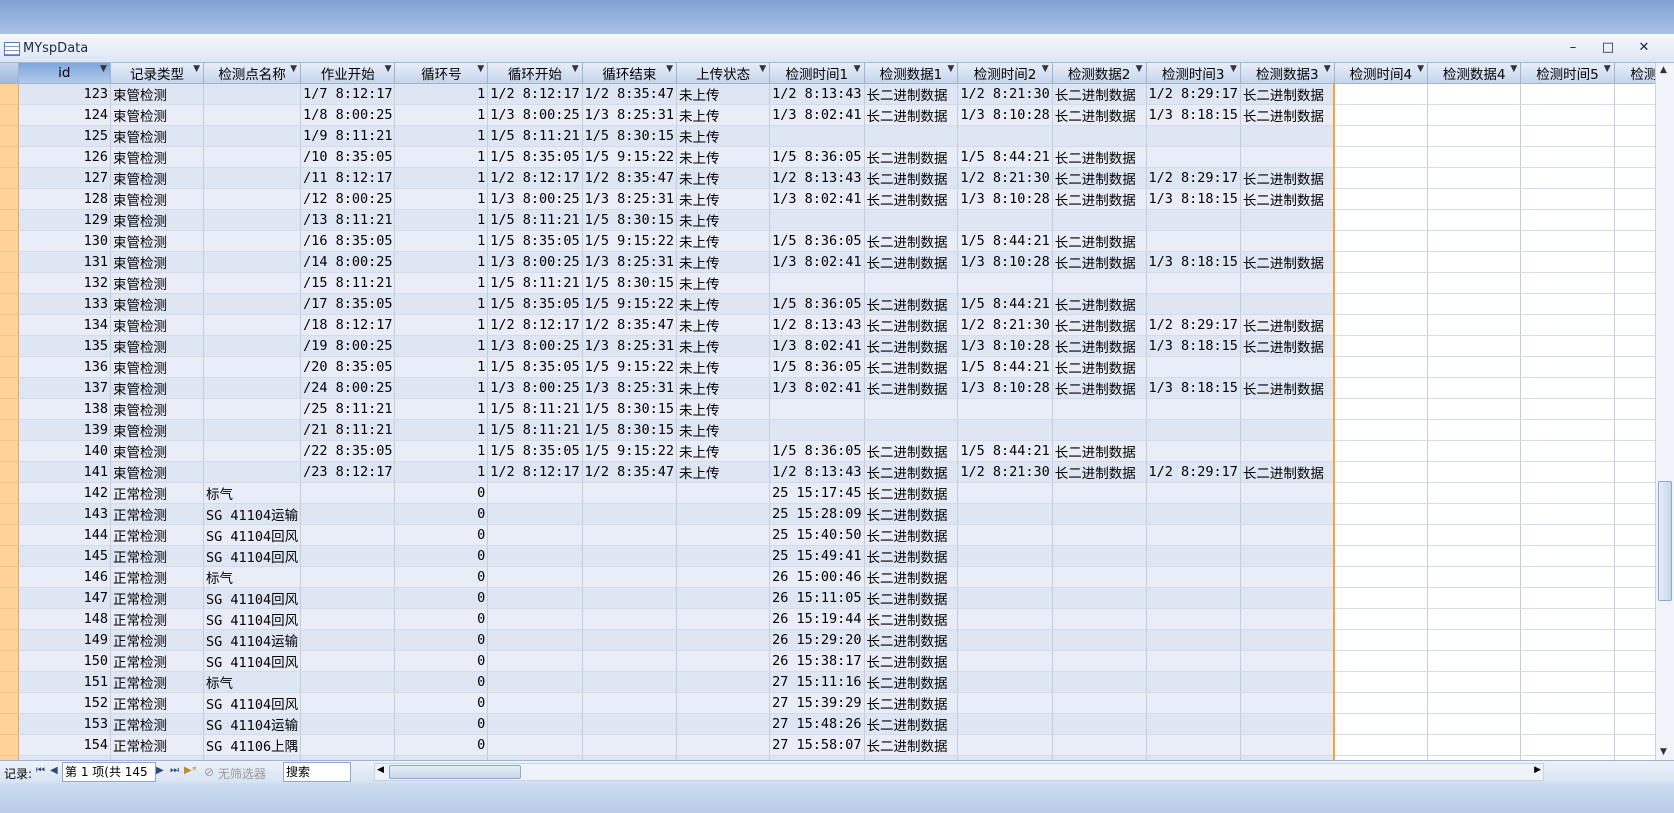 This screenshot has height=813, width=1674. I want to click on table-cell: 145, so click(64, 556).